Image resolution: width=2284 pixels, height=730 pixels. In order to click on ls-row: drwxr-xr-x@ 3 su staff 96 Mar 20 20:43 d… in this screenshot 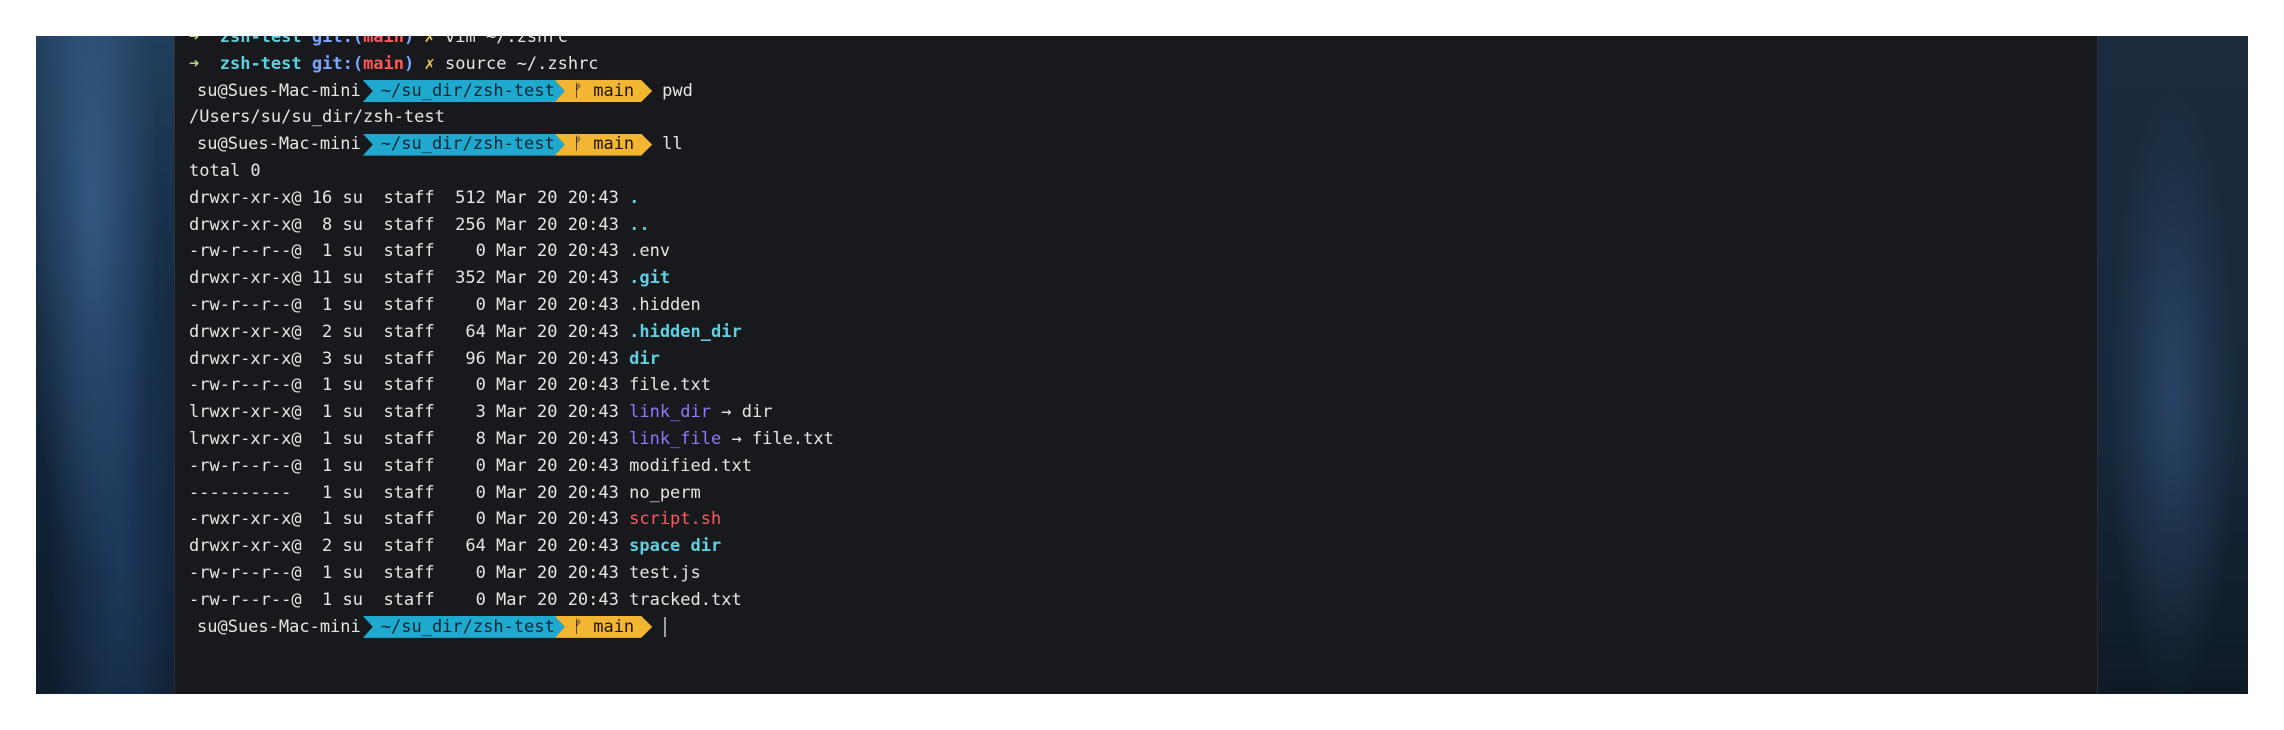, I will do `click(1143, 359)`.